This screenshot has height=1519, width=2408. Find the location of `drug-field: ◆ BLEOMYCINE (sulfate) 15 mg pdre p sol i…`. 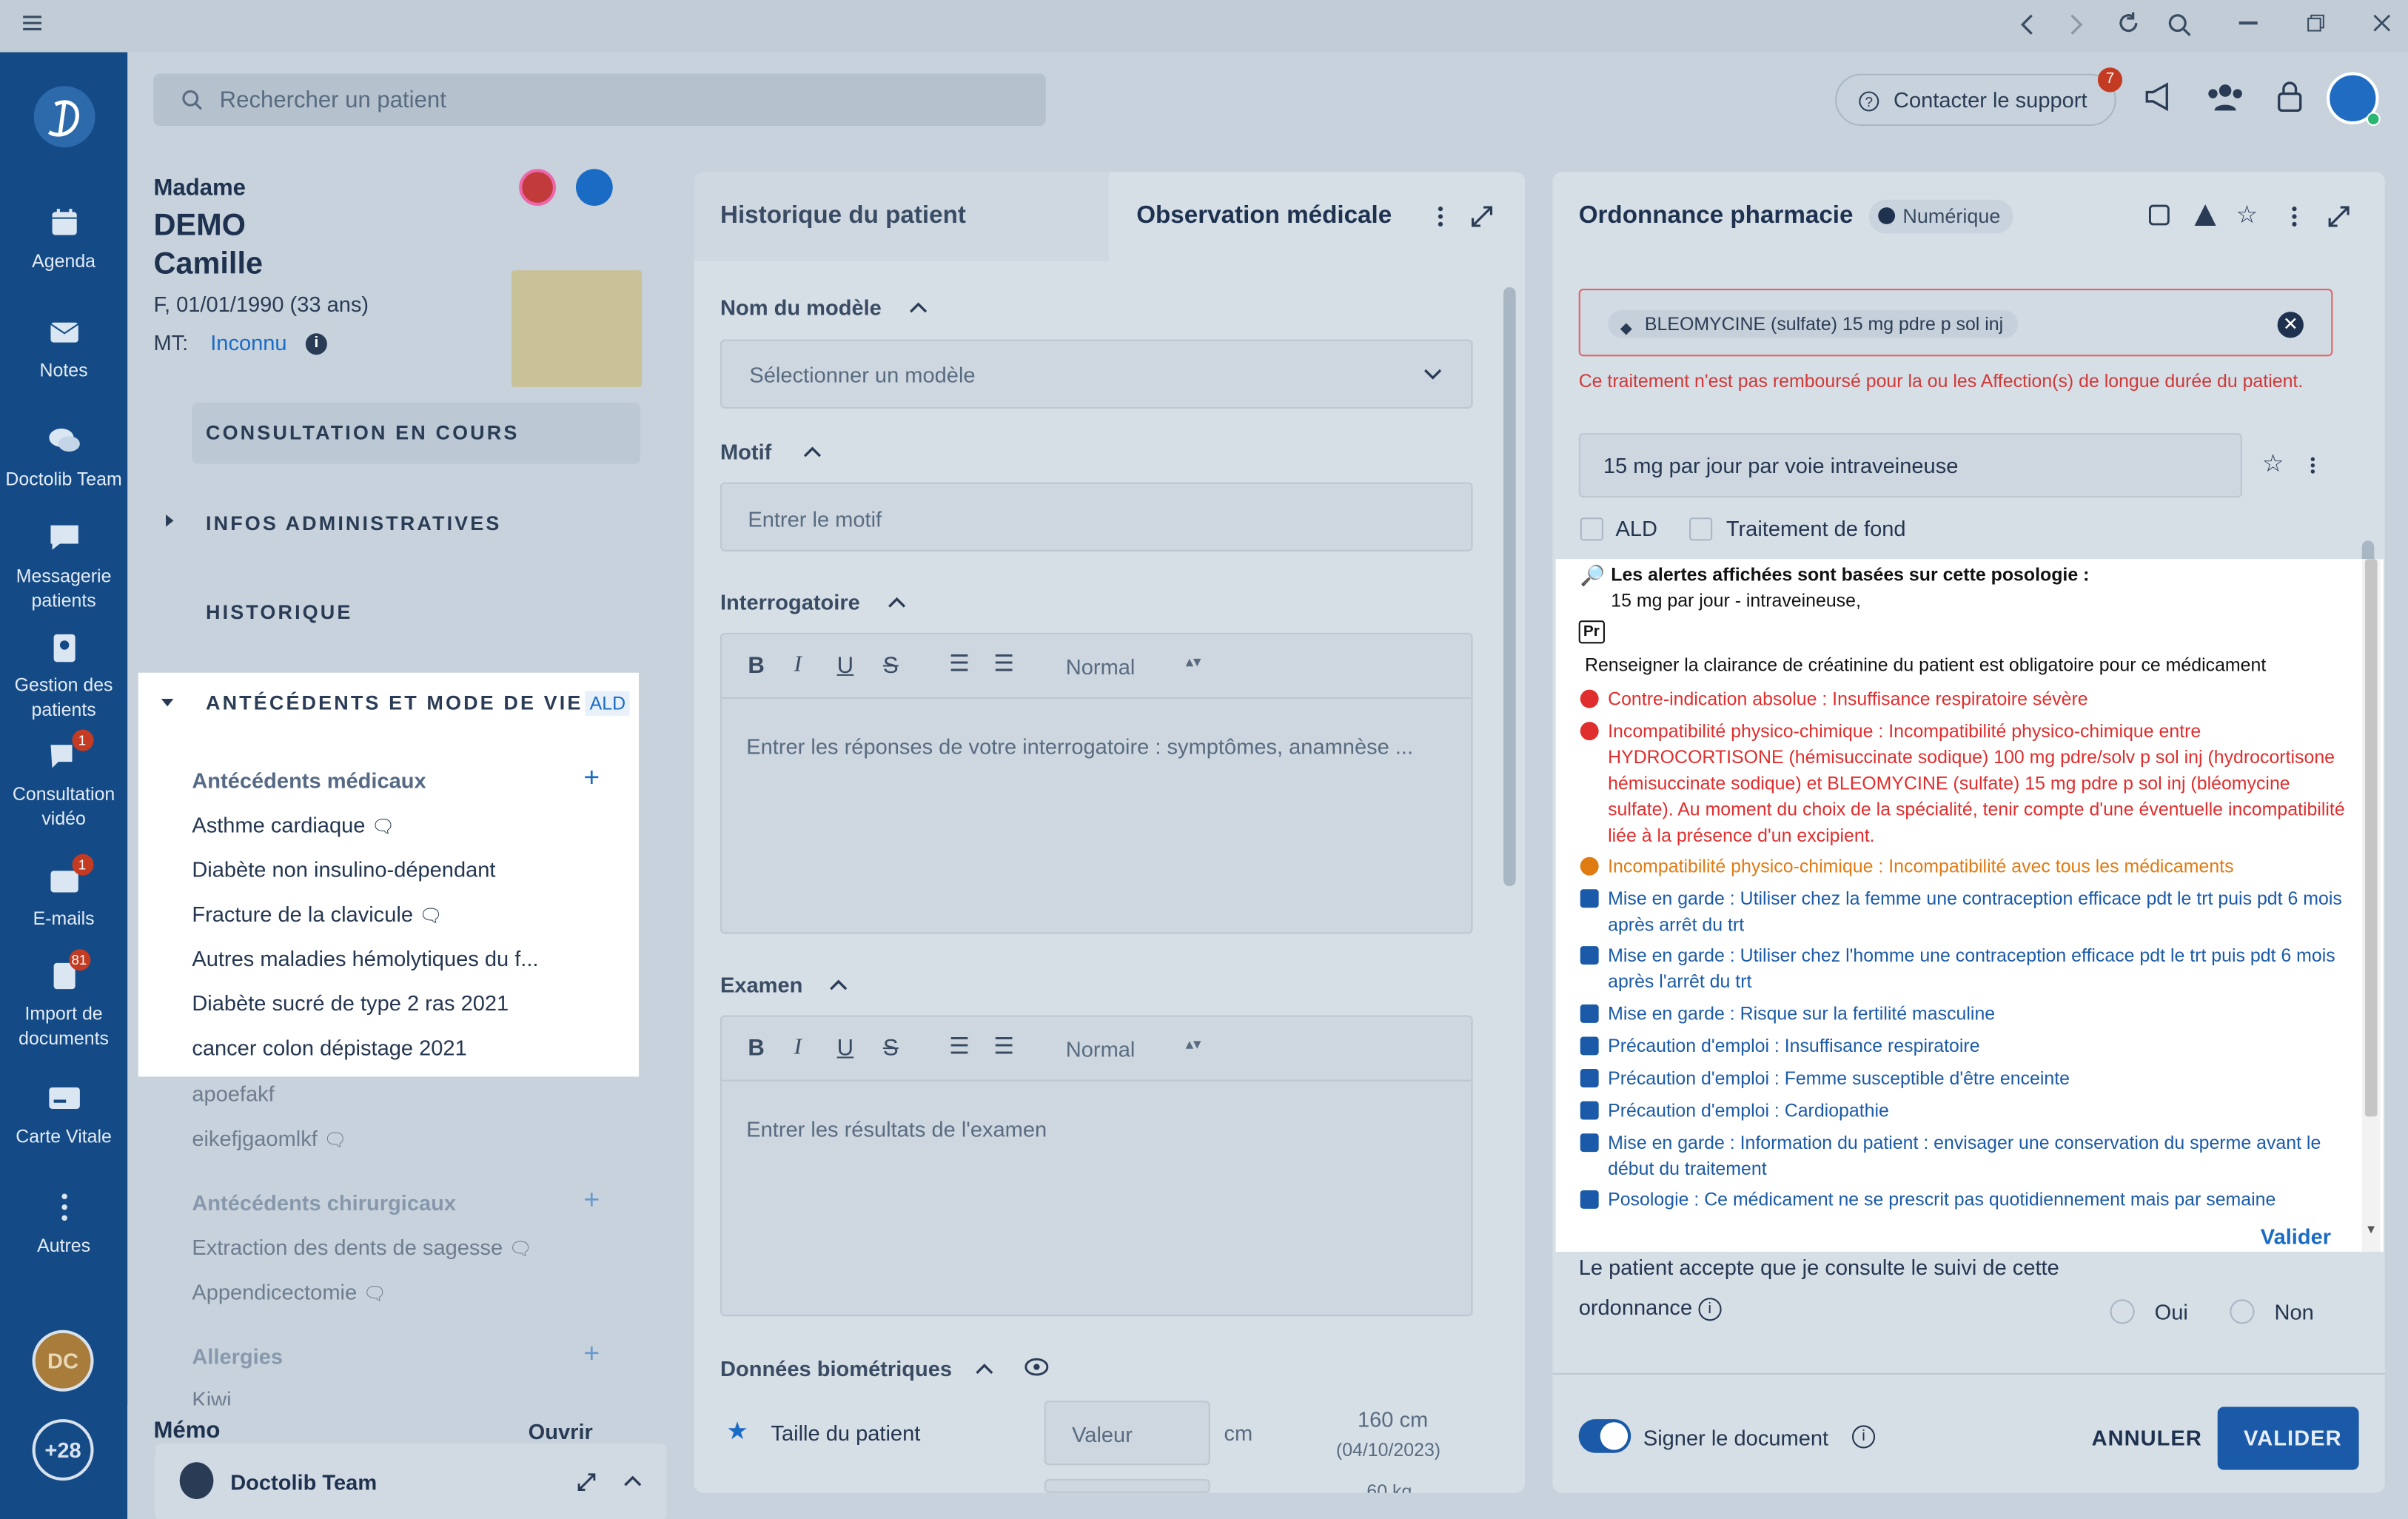

drug-field: ◆ BLEOMYCINE (sulfate) 15 mg pdre p sol i… is located at coordinates (1955, 323).